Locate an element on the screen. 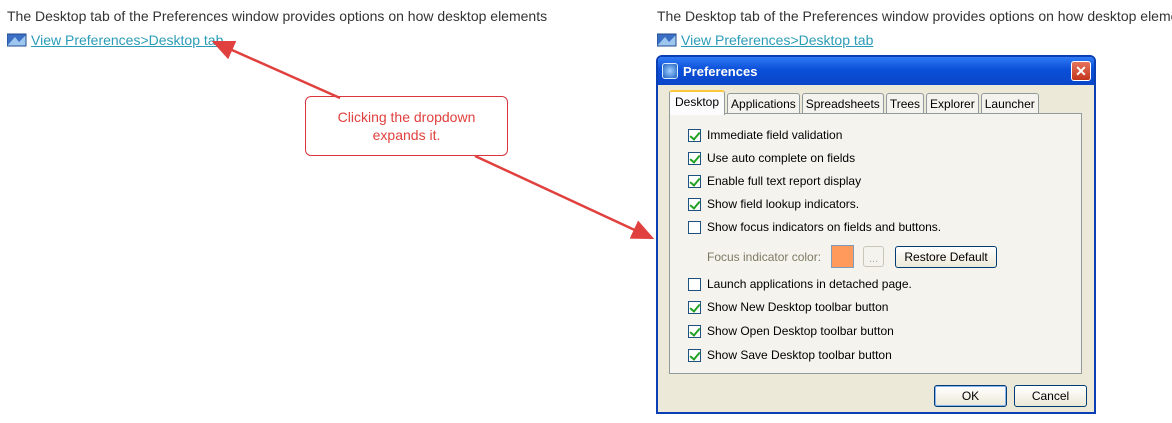  option-label: Show Save Desktop toolbar button is located at coordinates (799, 355).